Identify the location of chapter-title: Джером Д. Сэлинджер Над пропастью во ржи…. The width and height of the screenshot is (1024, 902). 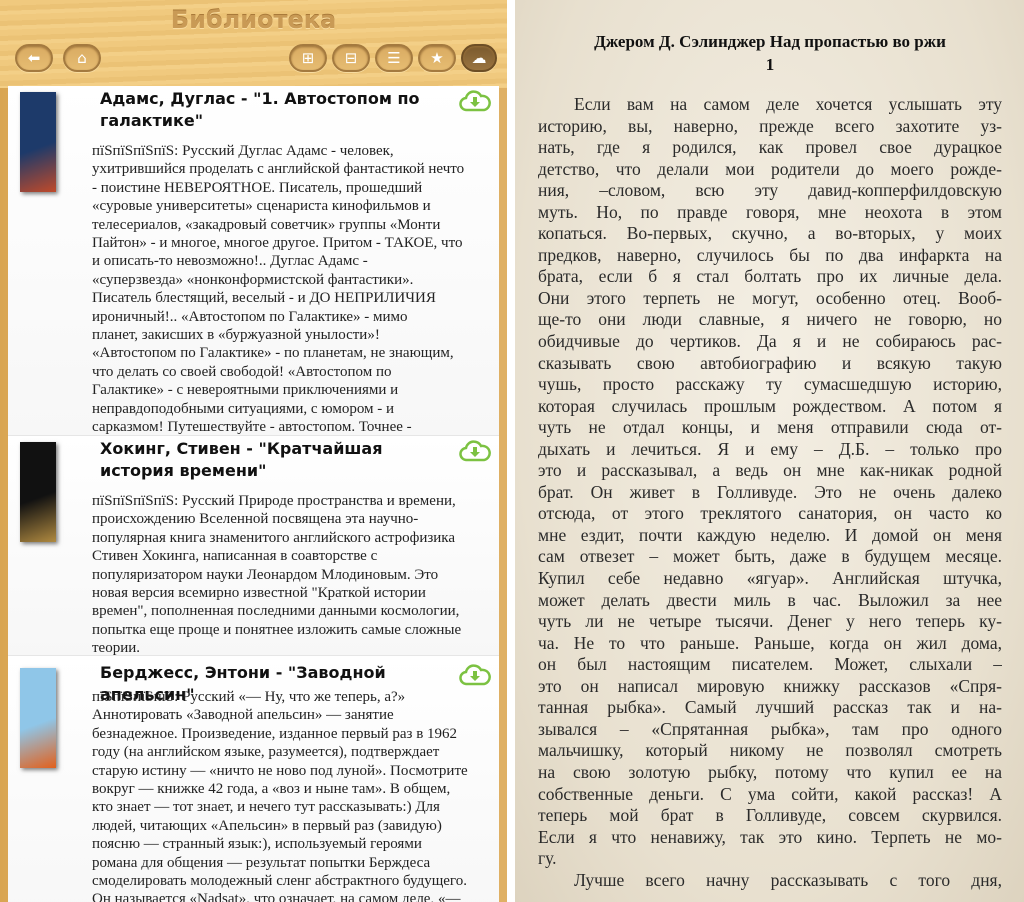
(770, 53).